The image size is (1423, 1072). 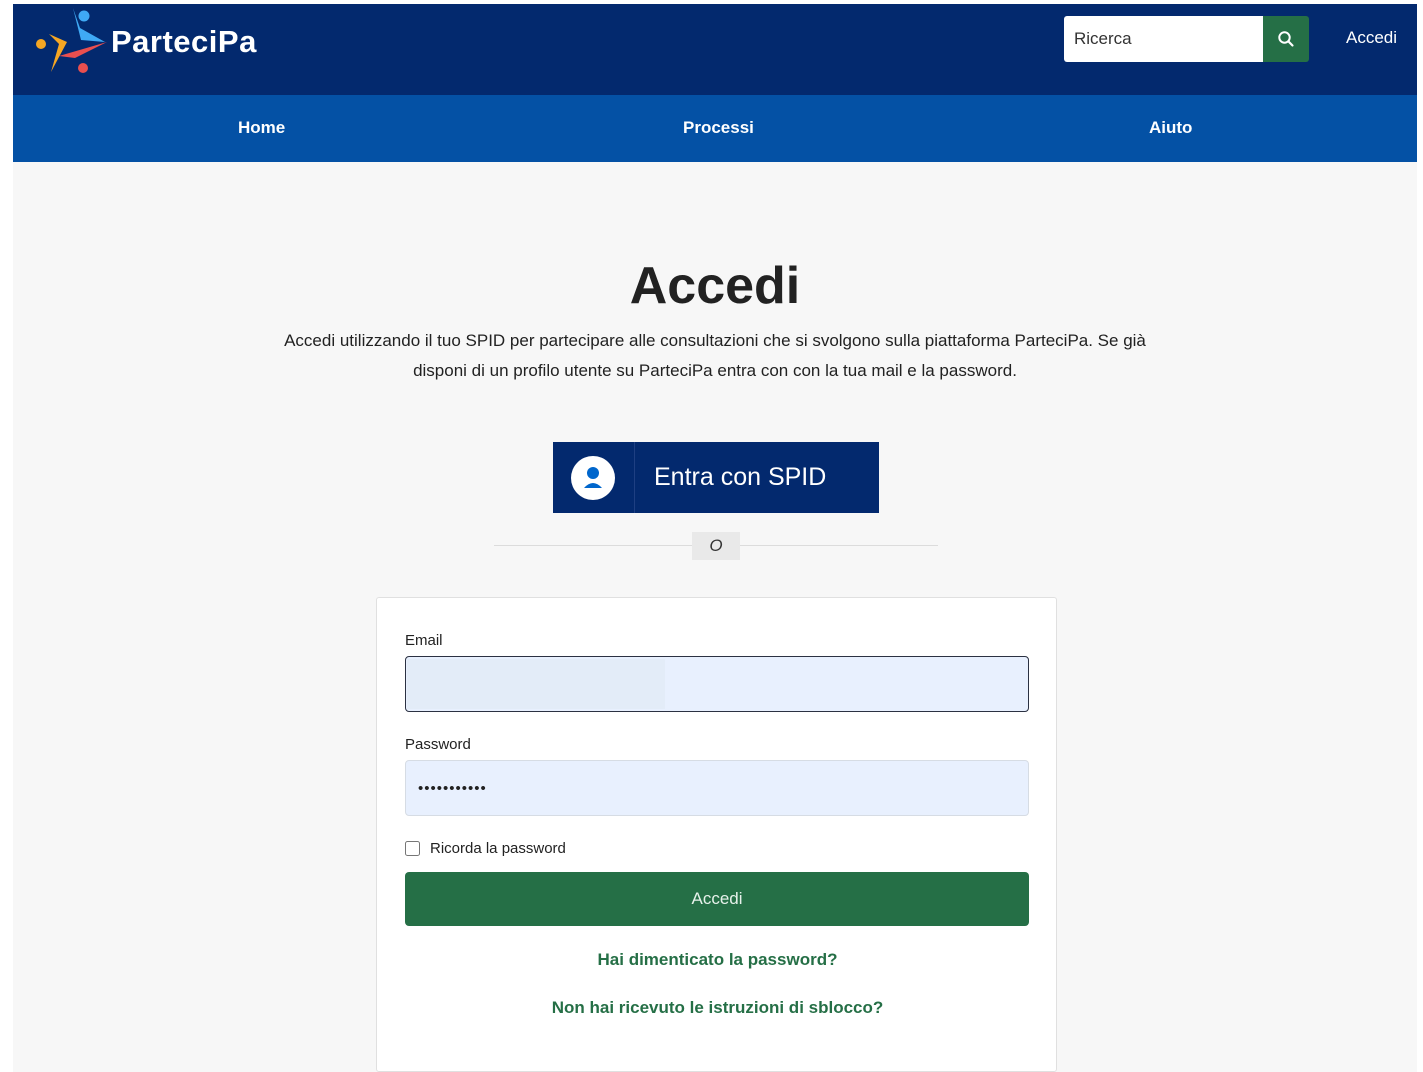 I want to click on page-title: Accedi, so click(x=715, y=286).